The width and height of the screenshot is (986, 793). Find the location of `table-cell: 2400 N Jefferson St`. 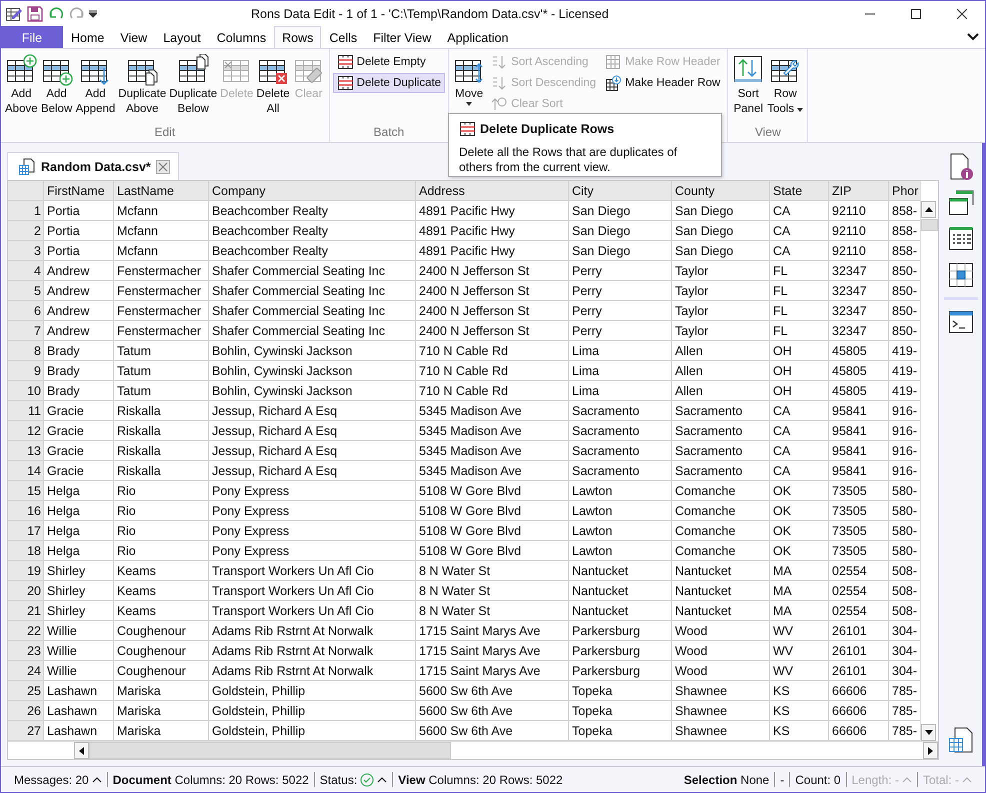

table-cell: 2400 N Jefferson St is located at coordinates (492, 291).